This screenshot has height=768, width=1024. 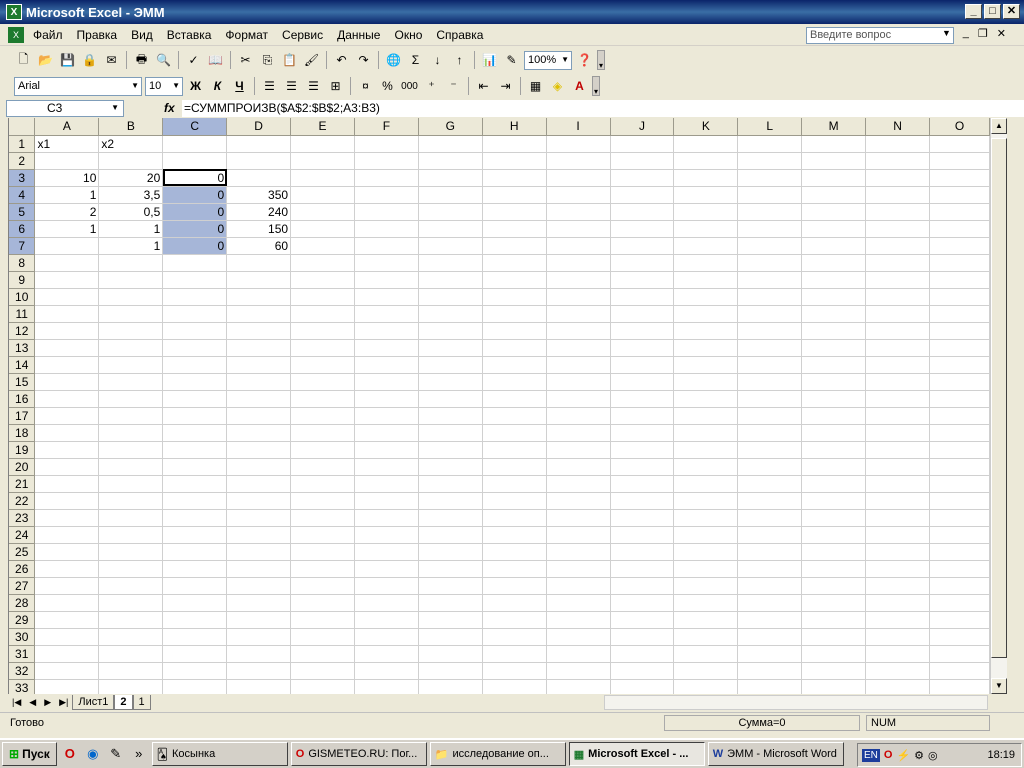 I want to click on cell-f21, so click(x=386, y=484).